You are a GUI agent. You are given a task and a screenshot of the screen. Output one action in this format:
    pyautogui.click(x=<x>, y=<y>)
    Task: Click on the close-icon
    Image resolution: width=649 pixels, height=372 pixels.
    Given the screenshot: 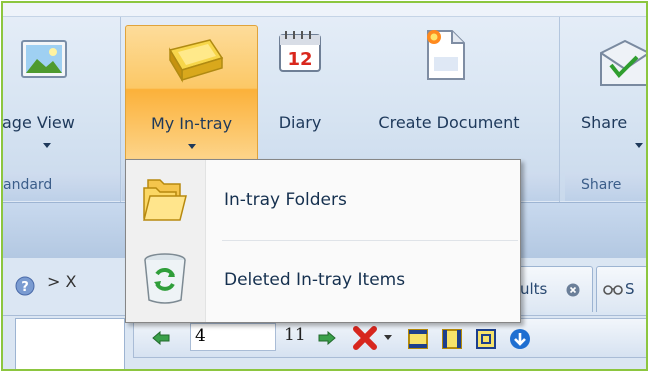 What is the action you would take?
    pyautogui.click(x=573, y=290)
    